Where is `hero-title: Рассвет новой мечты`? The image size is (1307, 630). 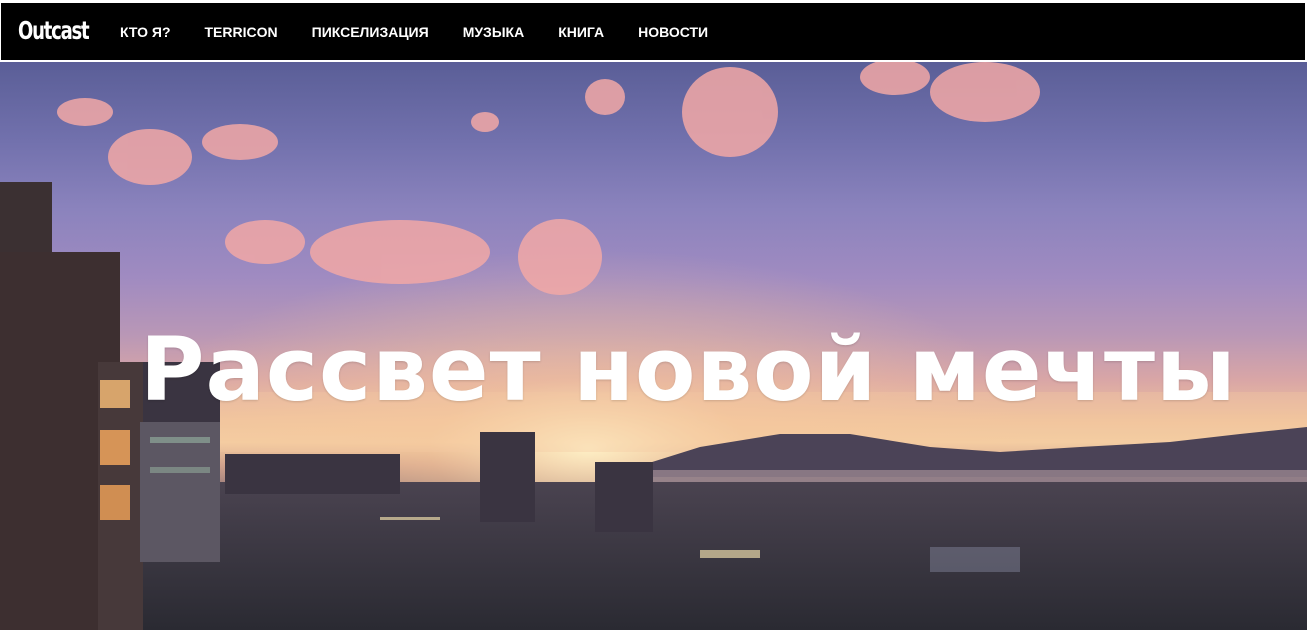 hero-title: Рассвет новой мечты is located at coordinates (688, 369).